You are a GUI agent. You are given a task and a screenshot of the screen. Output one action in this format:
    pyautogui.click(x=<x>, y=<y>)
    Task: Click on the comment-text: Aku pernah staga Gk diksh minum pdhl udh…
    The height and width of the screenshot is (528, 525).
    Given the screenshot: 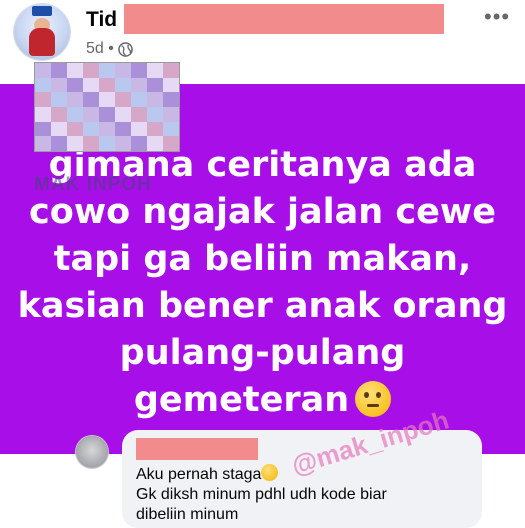 What is the action you would take?
    pyautogui.click(x=261, y=494)
    